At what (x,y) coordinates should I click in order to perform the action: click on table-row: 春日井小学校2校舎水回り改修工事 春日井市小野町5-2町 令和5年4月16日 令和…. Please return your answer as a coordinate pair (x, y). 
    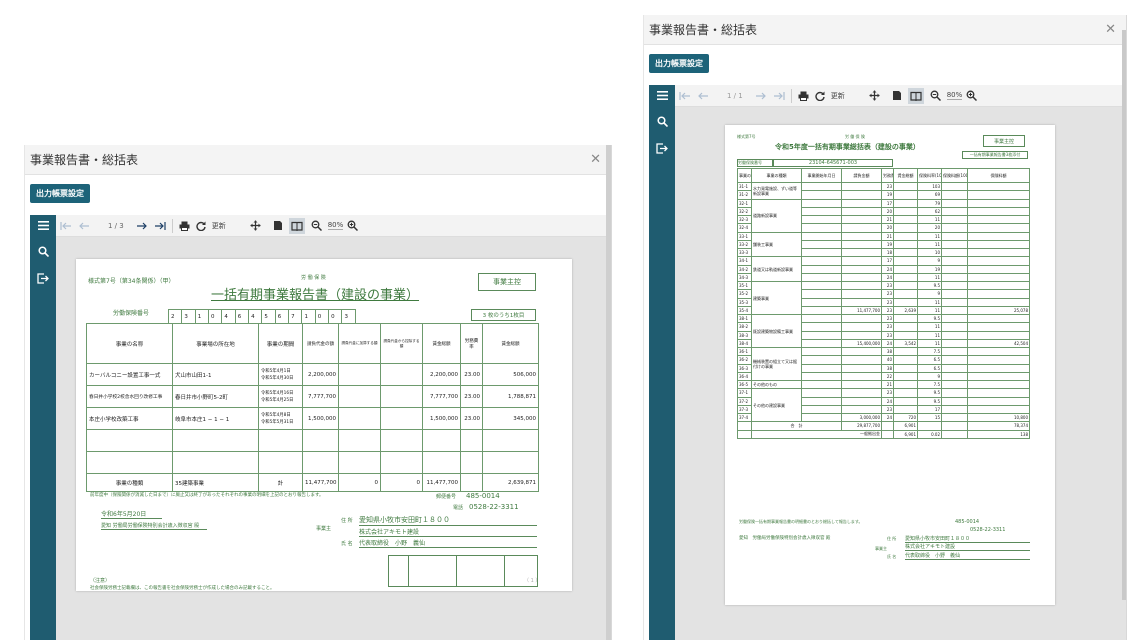
    Looking at the image, I should click on (312, 396).